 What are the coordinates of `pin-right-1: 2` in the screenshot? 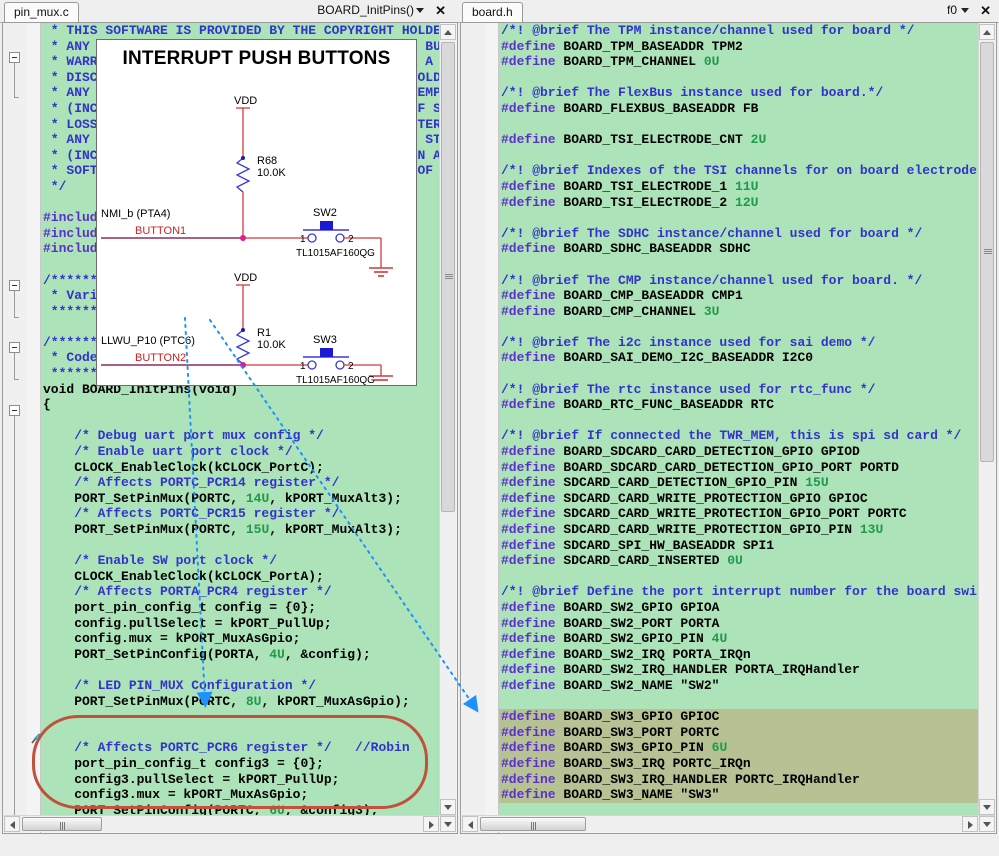 It's located at (351, 239).